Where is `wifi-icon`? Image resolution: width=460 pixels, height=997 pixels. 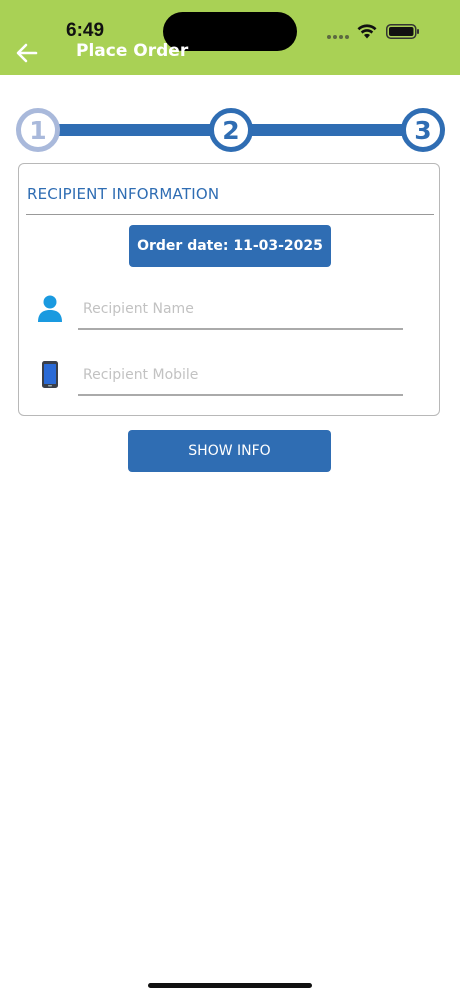 wifi-icon is located at coordinates (367, 31).